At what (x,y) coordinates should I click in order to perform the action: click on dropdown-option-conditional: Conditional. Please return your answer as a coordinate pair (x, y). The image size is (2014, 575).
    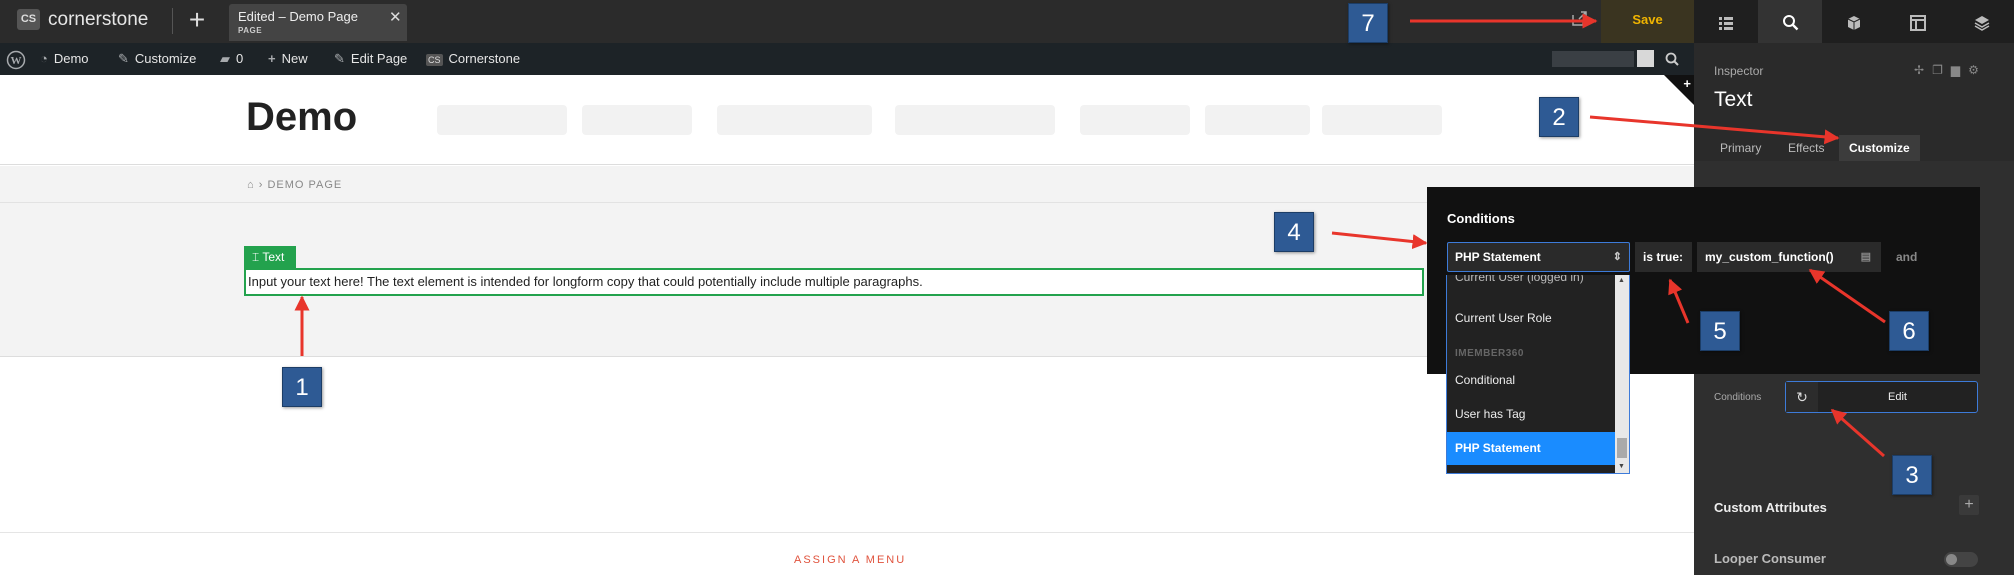
    Looking at the image, I should click on (1531, 380).